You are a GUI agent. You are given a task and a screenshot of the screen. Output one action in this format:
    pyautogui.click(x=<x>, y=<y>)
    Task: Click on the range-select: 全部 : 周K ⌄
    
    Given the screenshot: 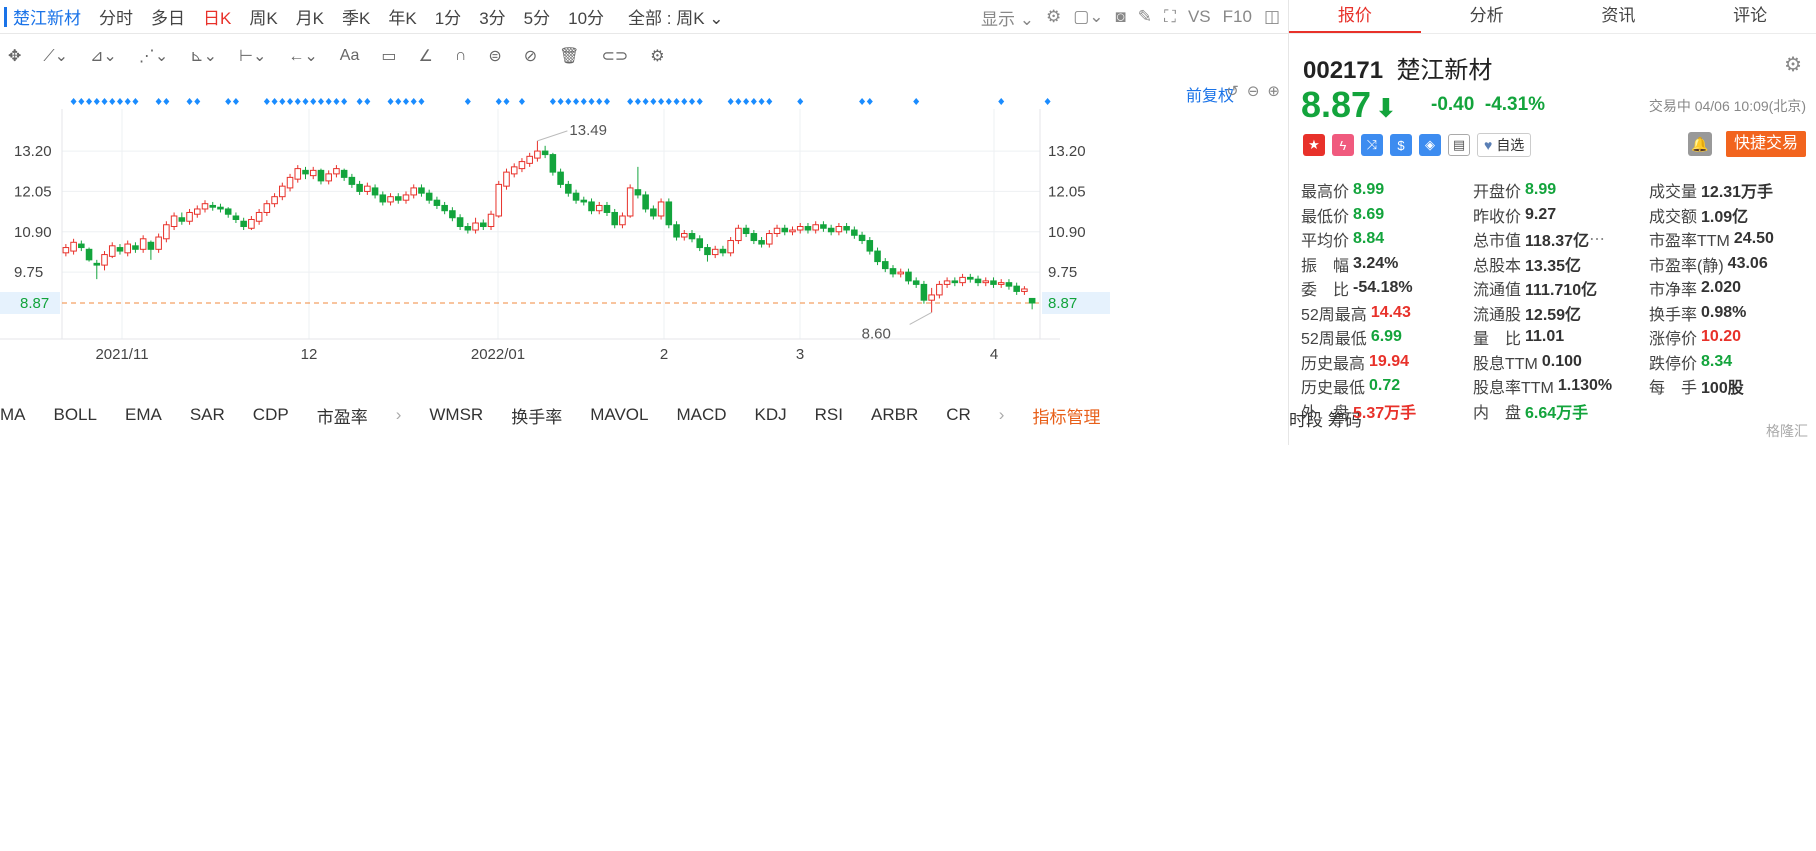 What is the action you would take?
    pyautogui.click(x=676, y=16)
    